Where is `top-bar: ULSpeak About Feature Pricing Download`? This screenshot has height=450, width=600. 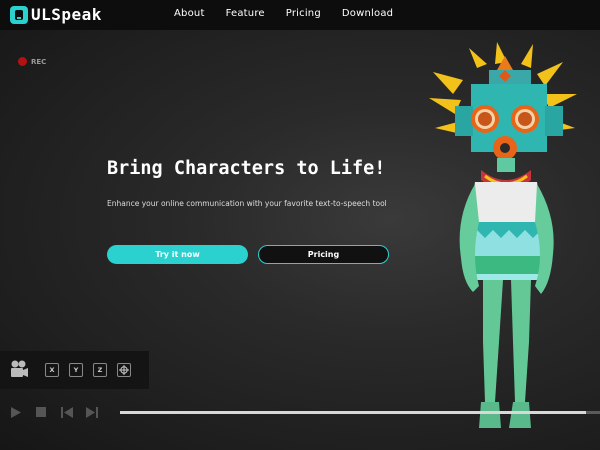
top-bar: ULSpeak About Feature Pricing Download is located at coordinates (300, 15).